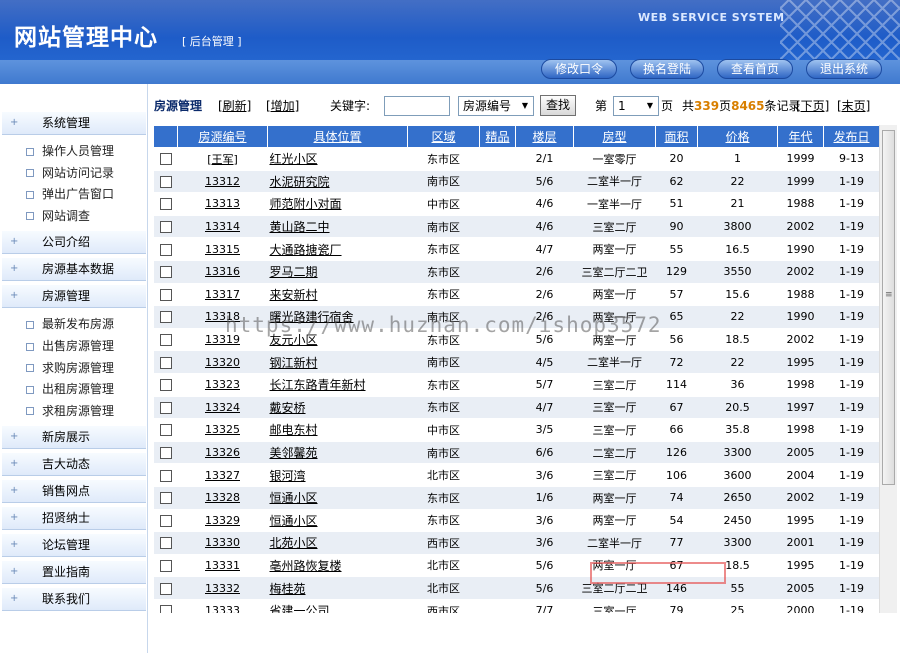  What do you see at coordinates (676, 136) in the screenshot?
I see `column-header: 面积` at bounding box center [676, 136].